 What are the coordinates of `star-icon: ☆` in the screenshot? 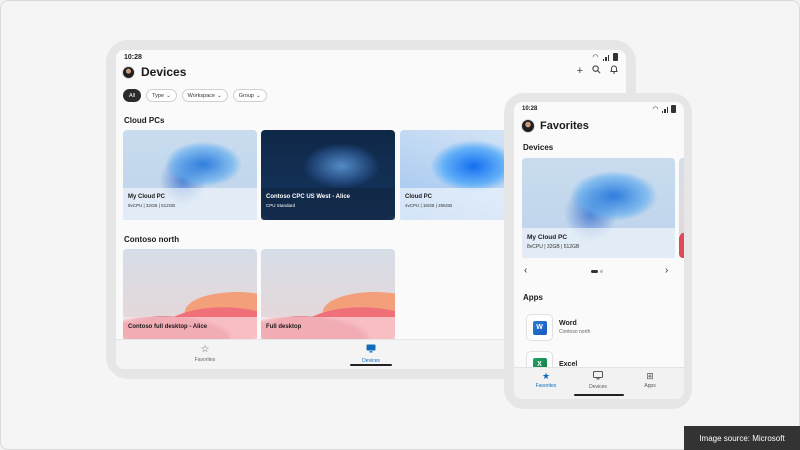 It's located at (205, 349).